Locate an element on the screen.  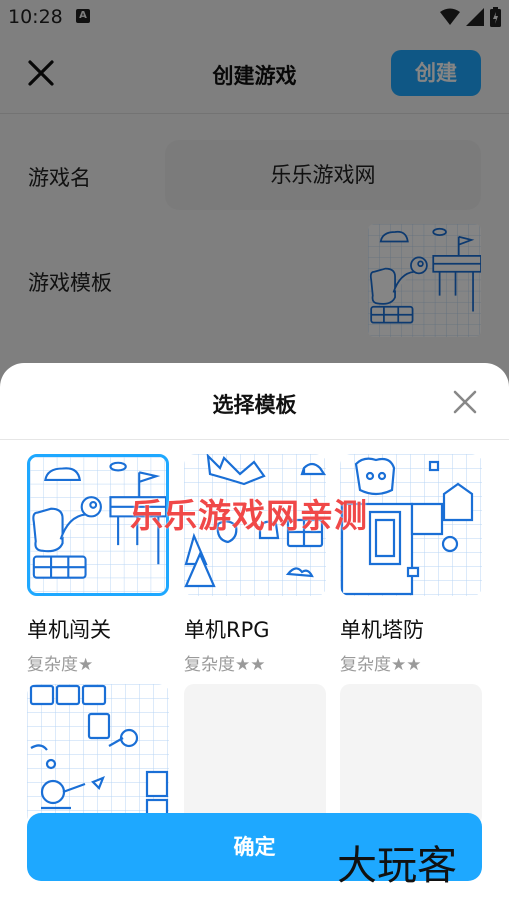
template-card-platformer: 单机闯关 复杂度★ is located at coordinates (98, 564).